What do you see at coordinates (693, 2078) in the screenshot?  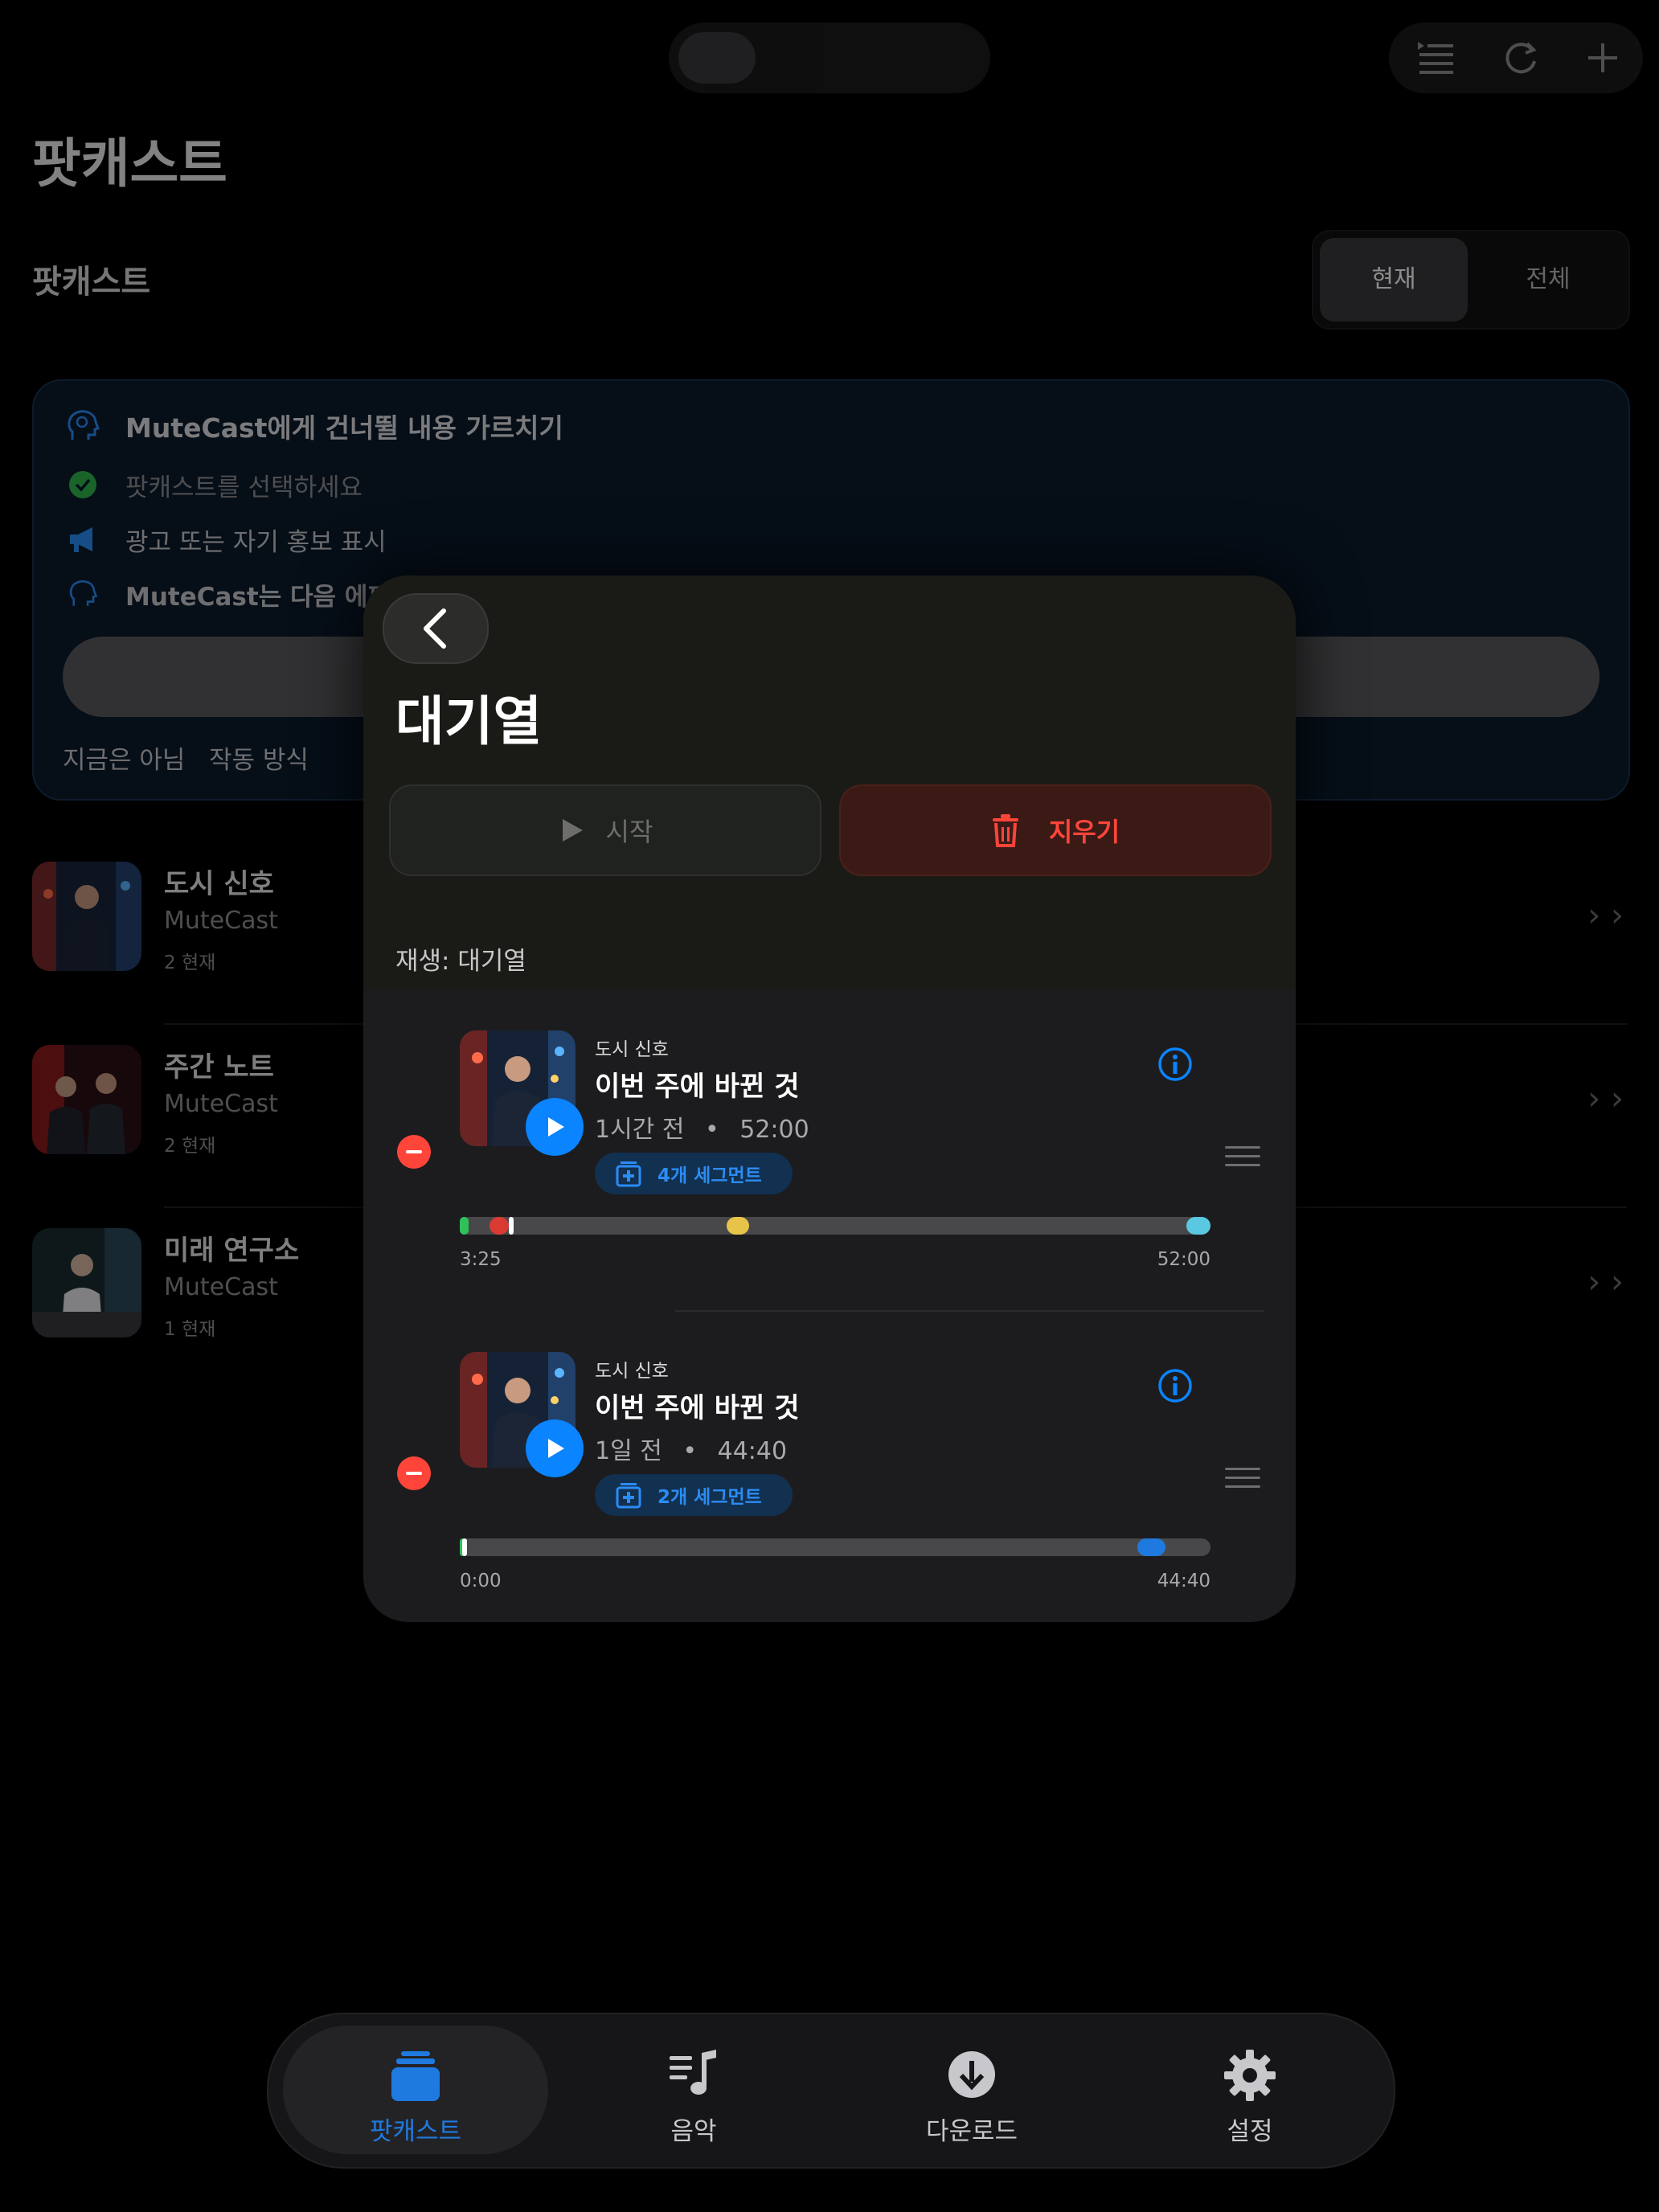 I see `music-list-icon` at bounding box center [693, 2078].